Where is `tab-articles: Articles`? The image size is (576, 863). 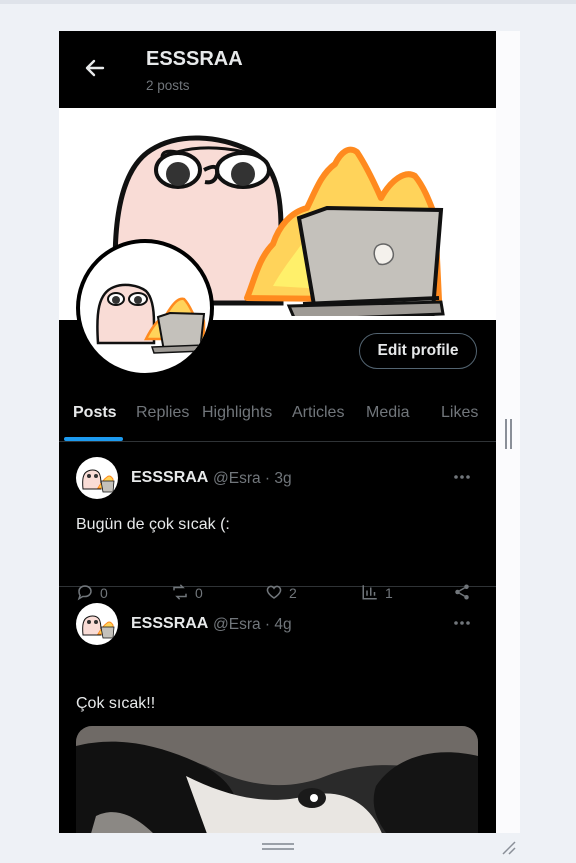 tab-articles: Articles is located at coordinates (318, 413).